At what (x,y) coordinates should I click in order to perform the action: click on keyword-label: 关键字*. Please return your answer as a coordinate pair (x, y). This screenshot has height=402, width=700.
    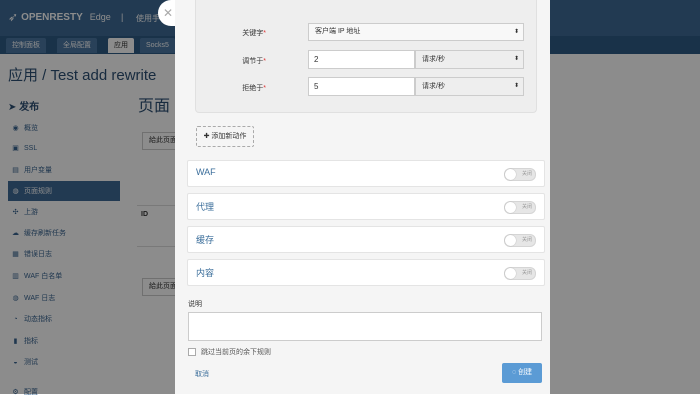
    Looking at the image, I should click on (254, 33).